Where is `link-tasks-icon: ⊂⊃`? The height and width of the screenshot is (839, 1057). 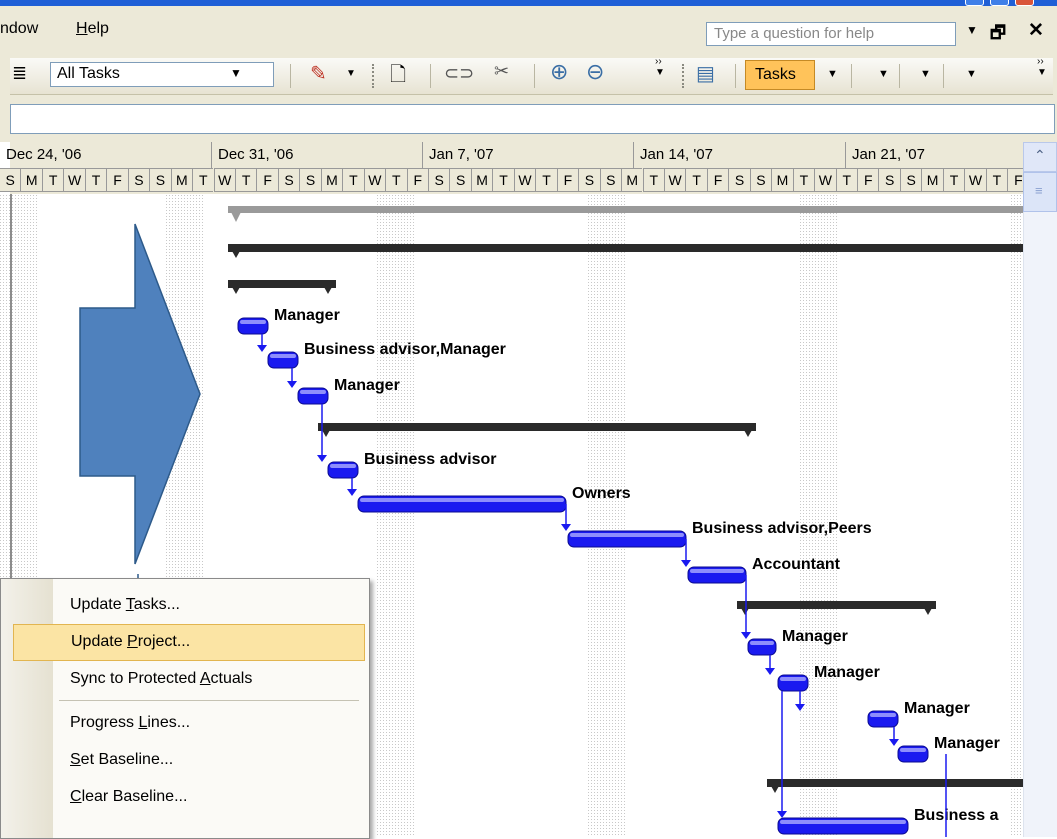 link-tasks-icon: ⊂⊃ is located at coordinates (459, 73).